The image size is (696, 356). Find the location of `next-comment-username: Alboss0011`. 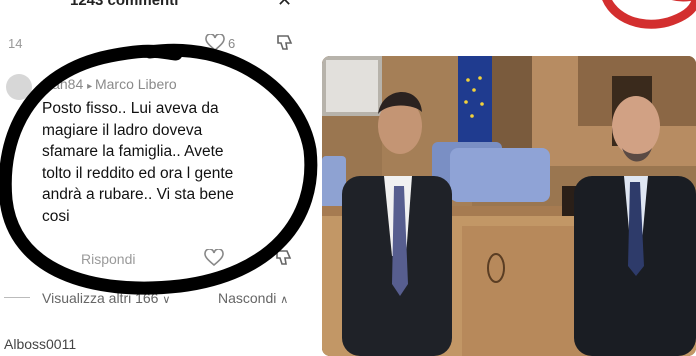

next-comment-username: Alboss0011 is located at coordinates (40, 344).